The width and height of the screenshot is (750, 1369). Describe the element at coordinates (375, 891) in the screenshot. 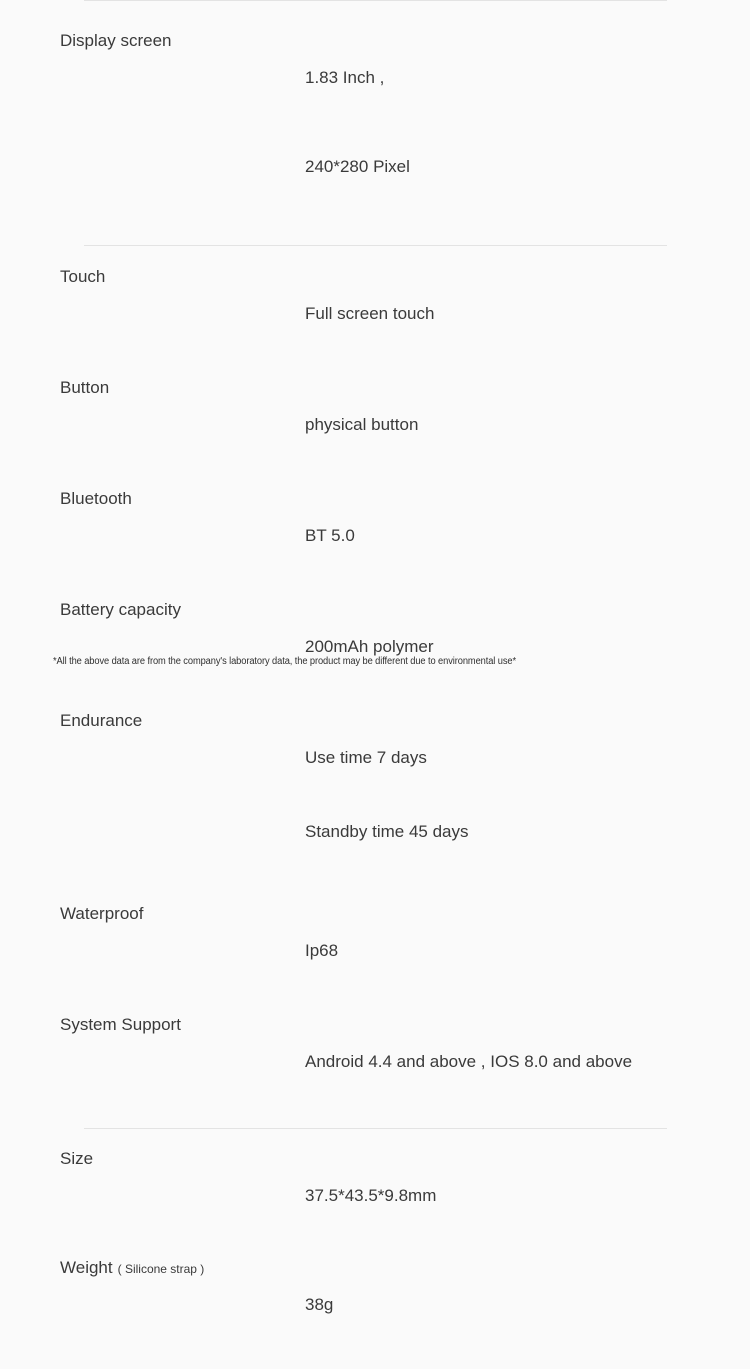

I see `row-spacer` at that location.